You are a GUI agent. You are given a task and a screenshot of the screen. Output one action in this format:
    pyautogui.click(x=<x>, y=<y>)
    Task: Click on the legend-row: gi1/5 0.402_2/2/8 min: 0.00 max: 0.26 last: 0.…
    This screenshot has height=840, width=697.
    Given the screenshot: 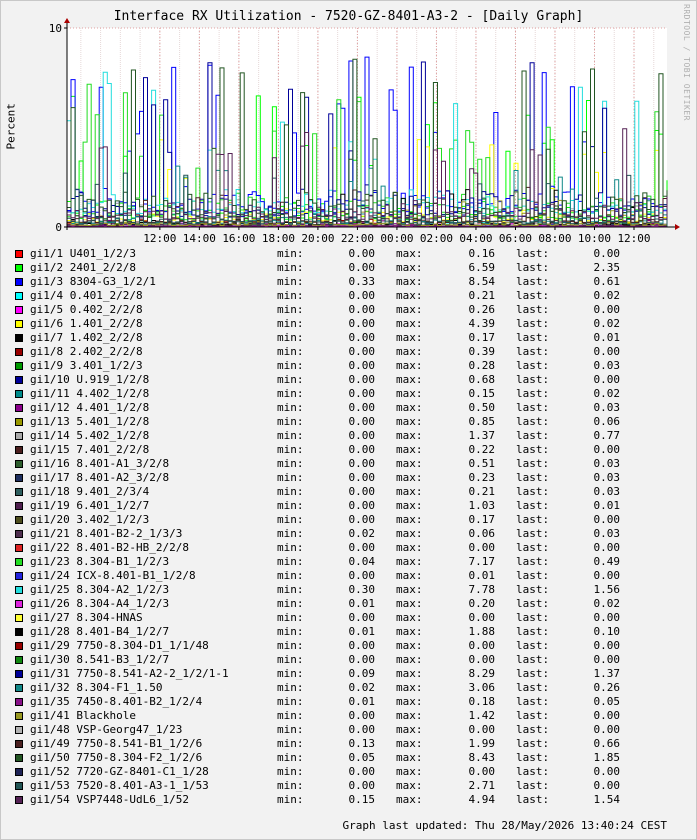 What is the action you would take?
    pyautogui.click(x=345, y=310)
    